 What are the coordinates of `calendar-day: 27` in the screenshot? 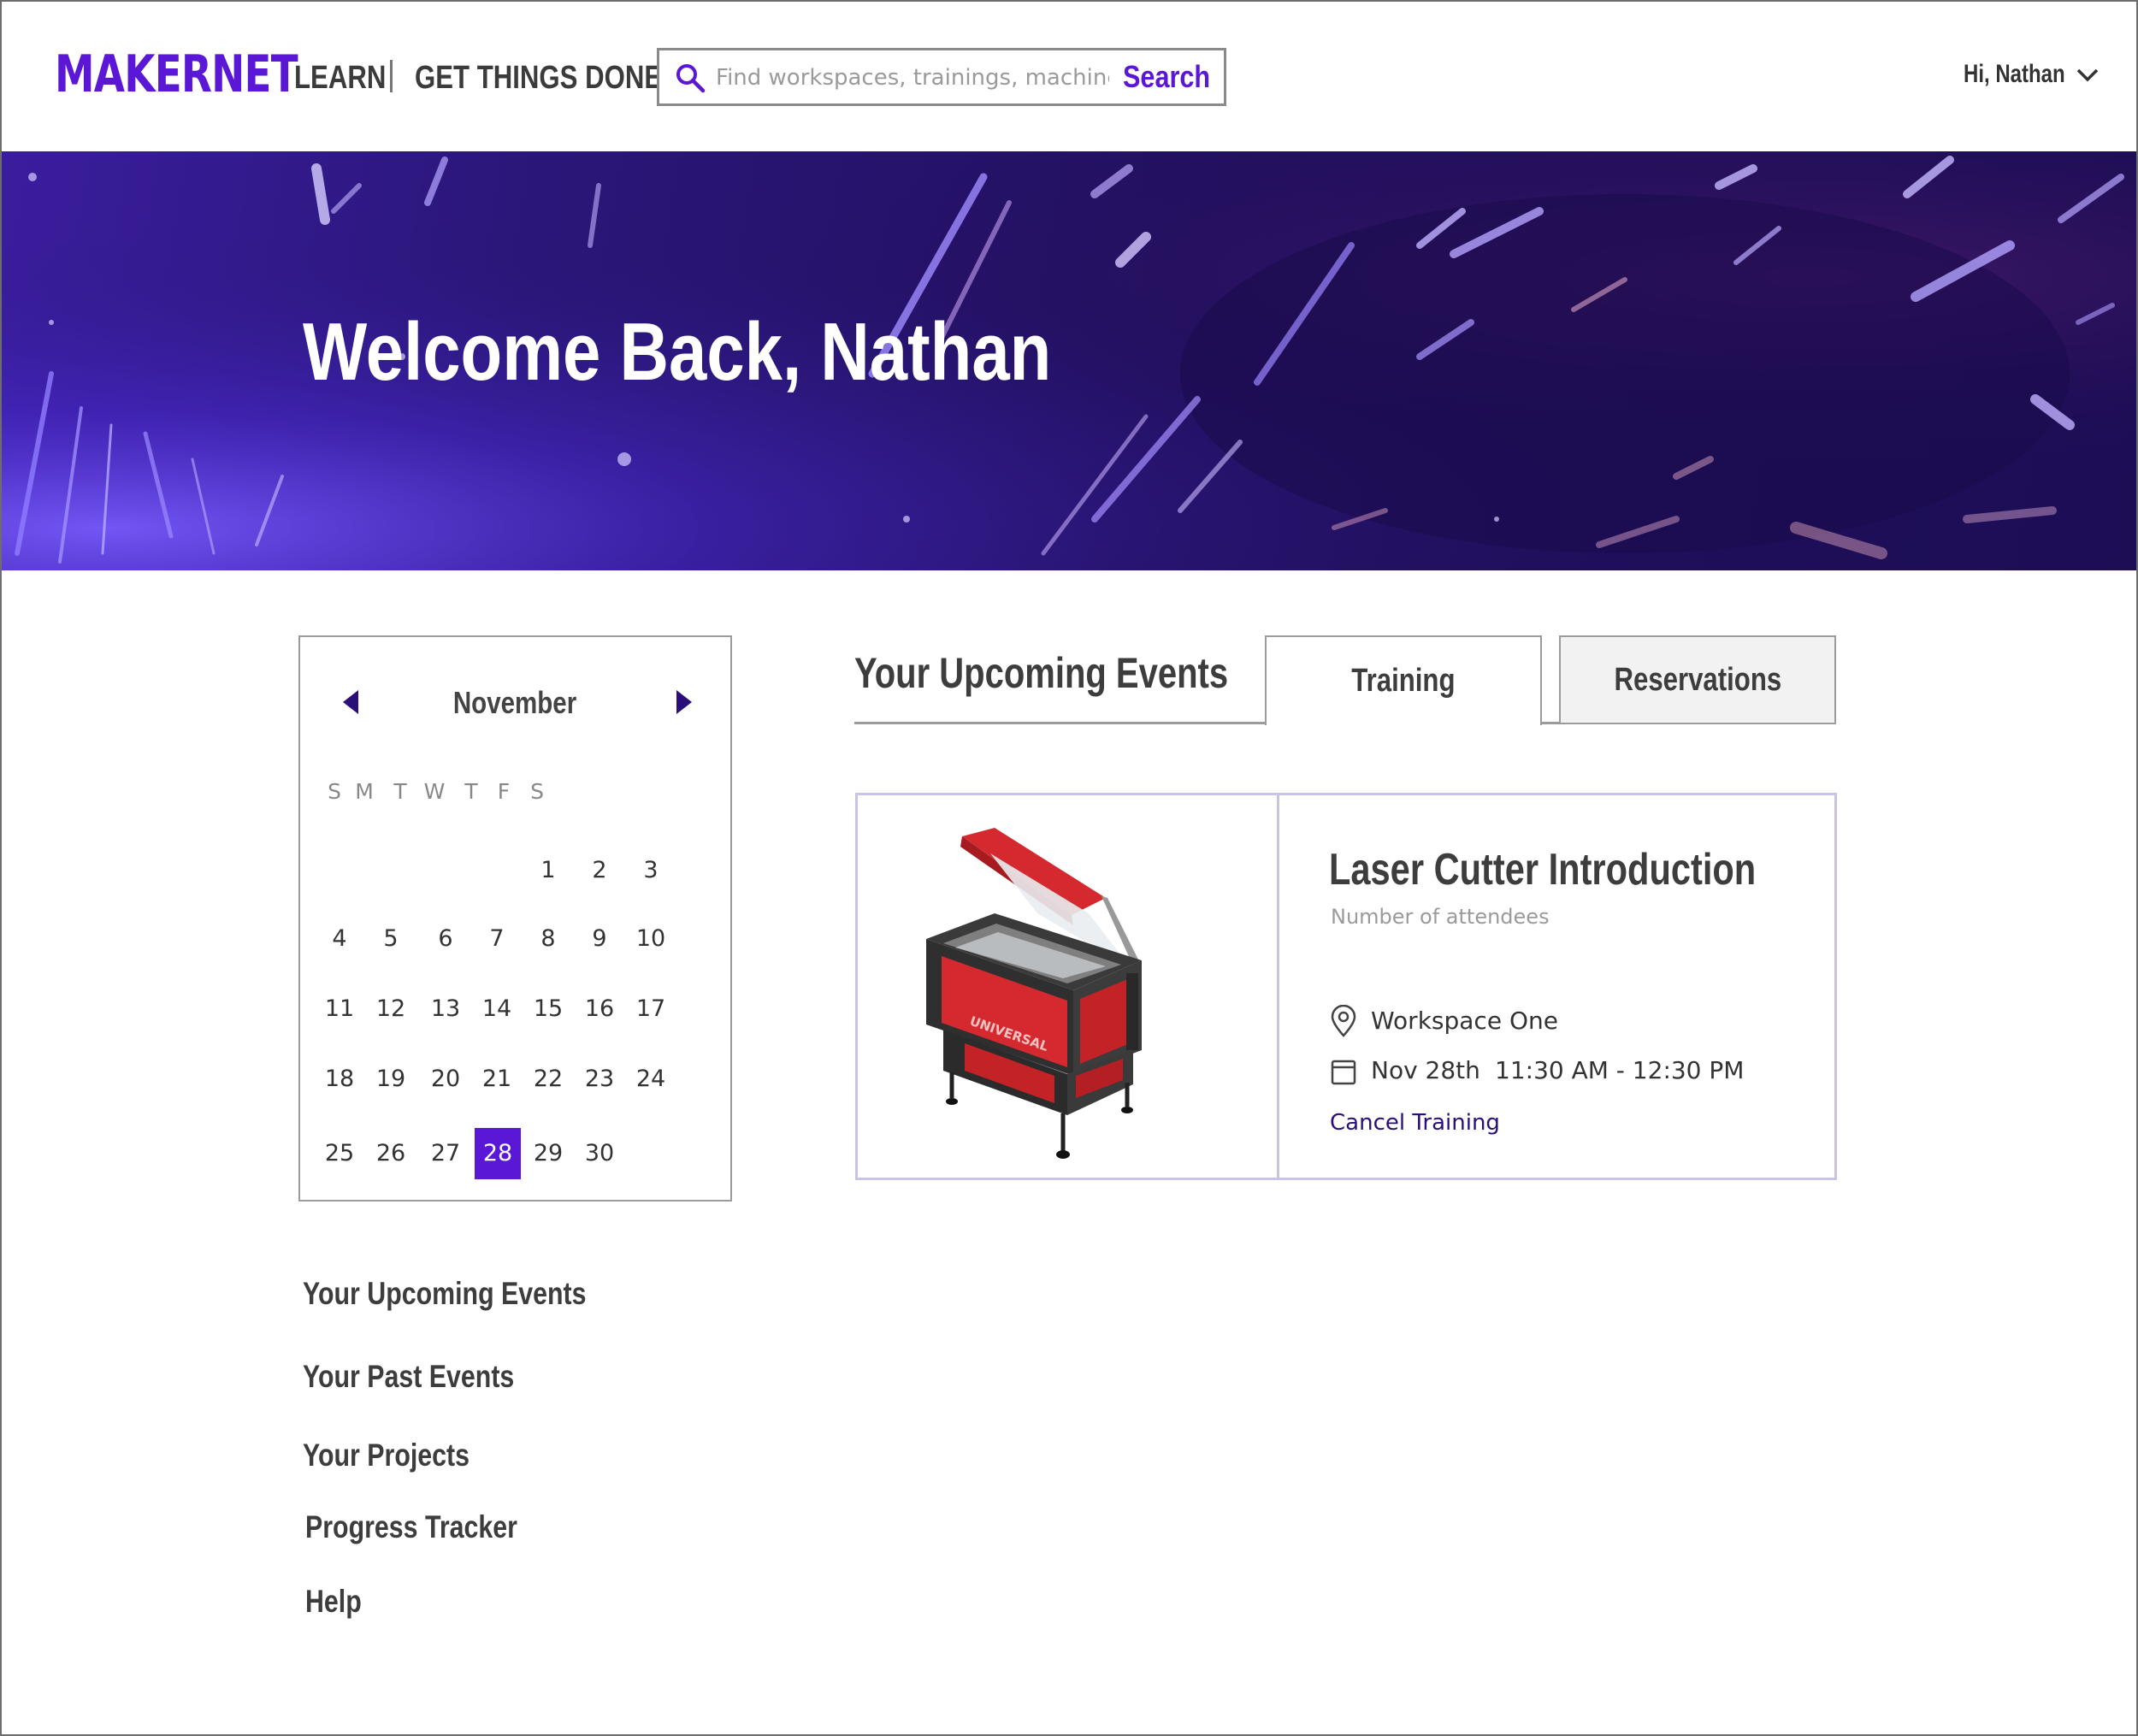 It's located at (445, 1153).